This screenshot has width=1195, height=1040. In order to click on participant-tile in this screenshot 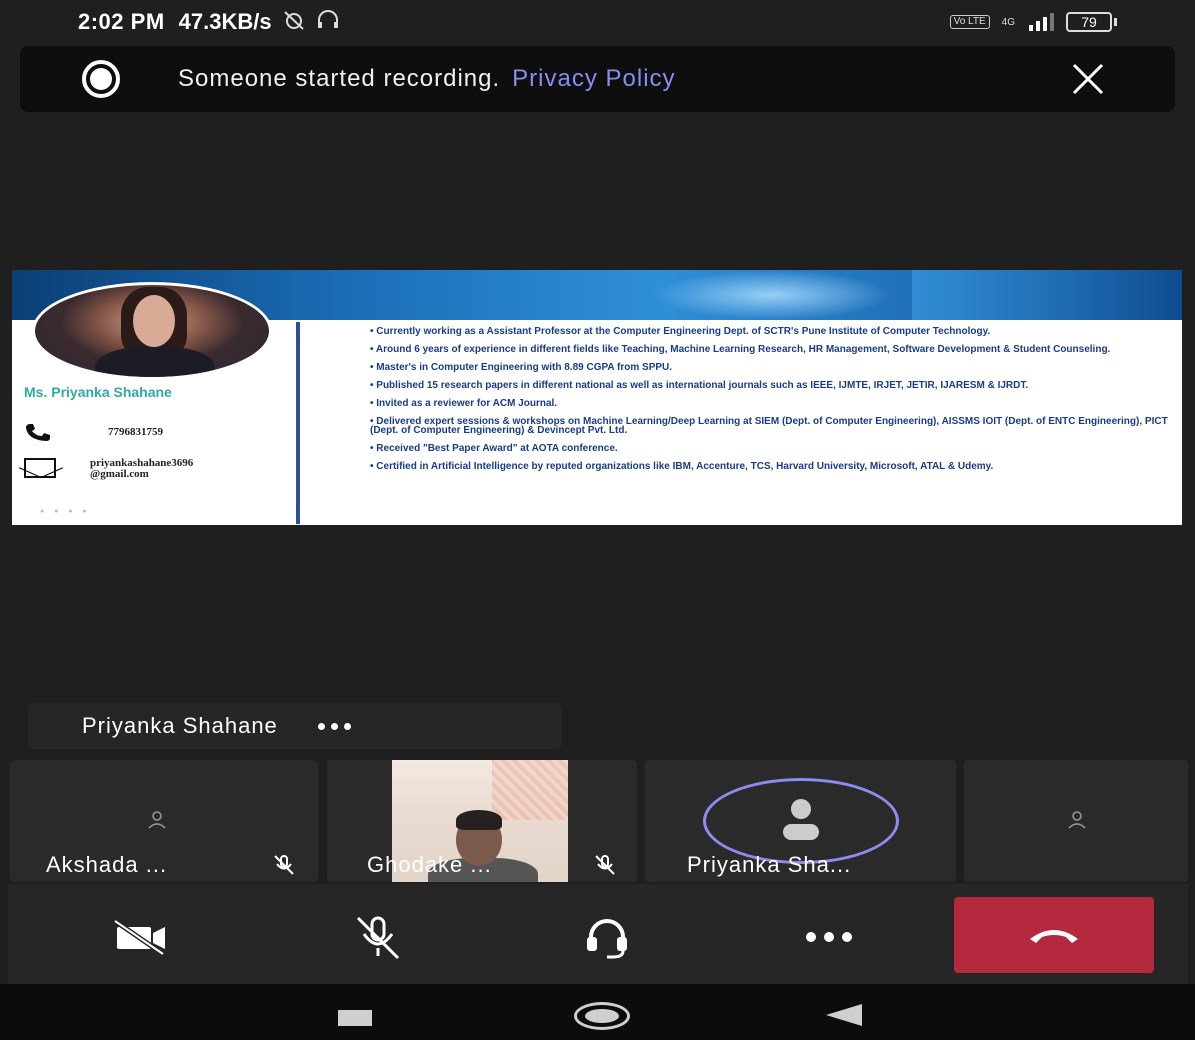, I will do `click(1076, 821)`.